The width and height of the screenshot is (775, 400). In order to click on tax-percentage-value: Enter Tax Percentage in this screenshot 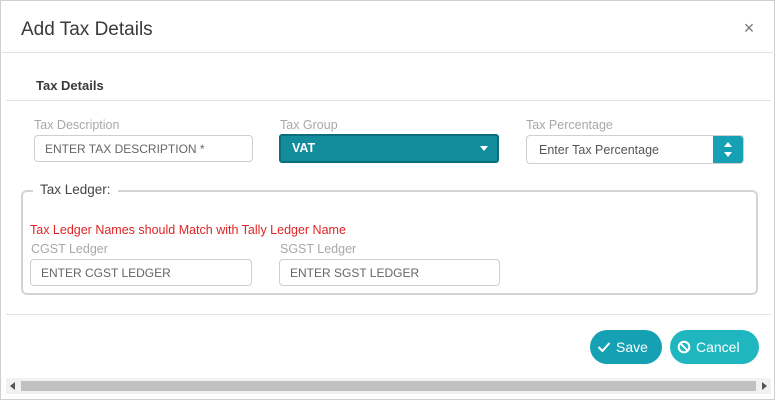, I will do `click(599, 150)`.